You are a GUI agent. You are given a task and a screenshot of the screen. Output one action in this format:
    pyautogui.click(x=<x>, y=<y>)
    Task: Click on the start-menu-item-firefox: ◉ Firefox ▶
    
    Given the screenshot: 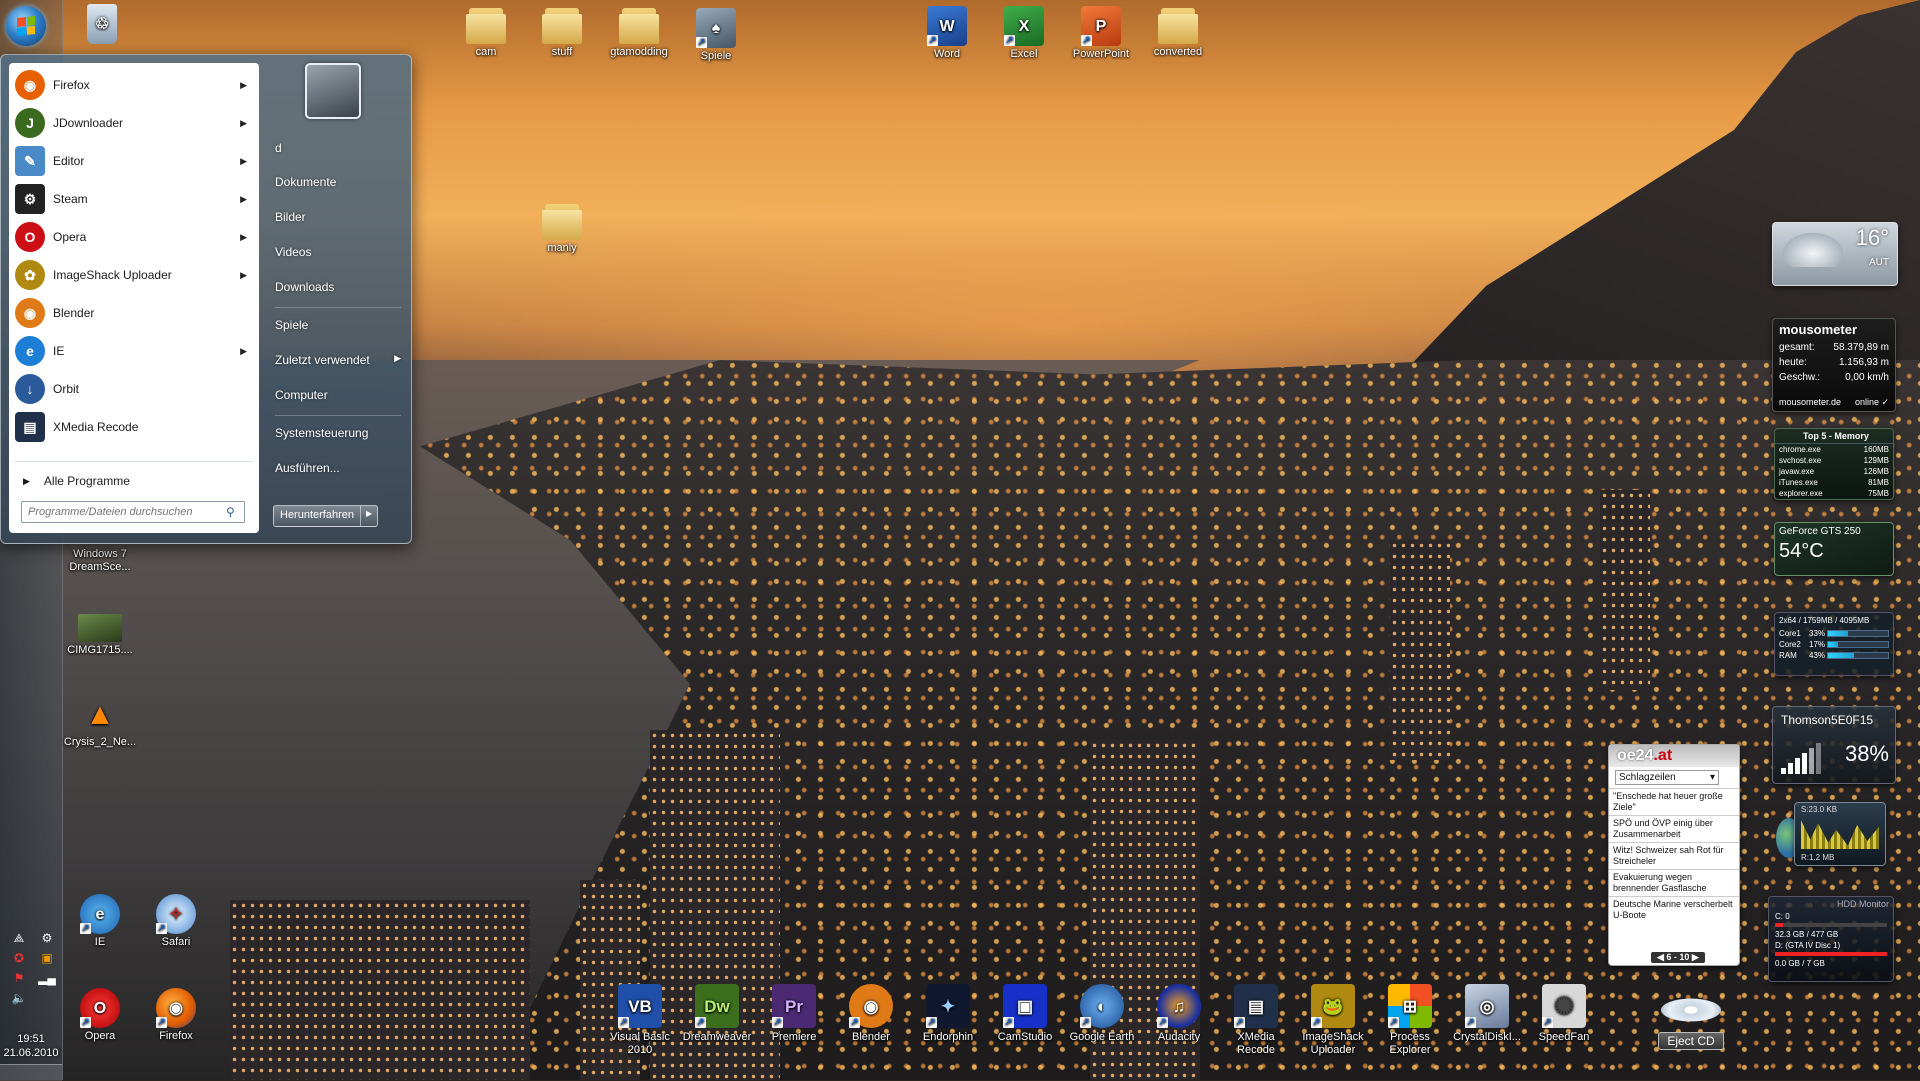 What is the action you would take?
    pyautogui.click(x=134, y=85)
    